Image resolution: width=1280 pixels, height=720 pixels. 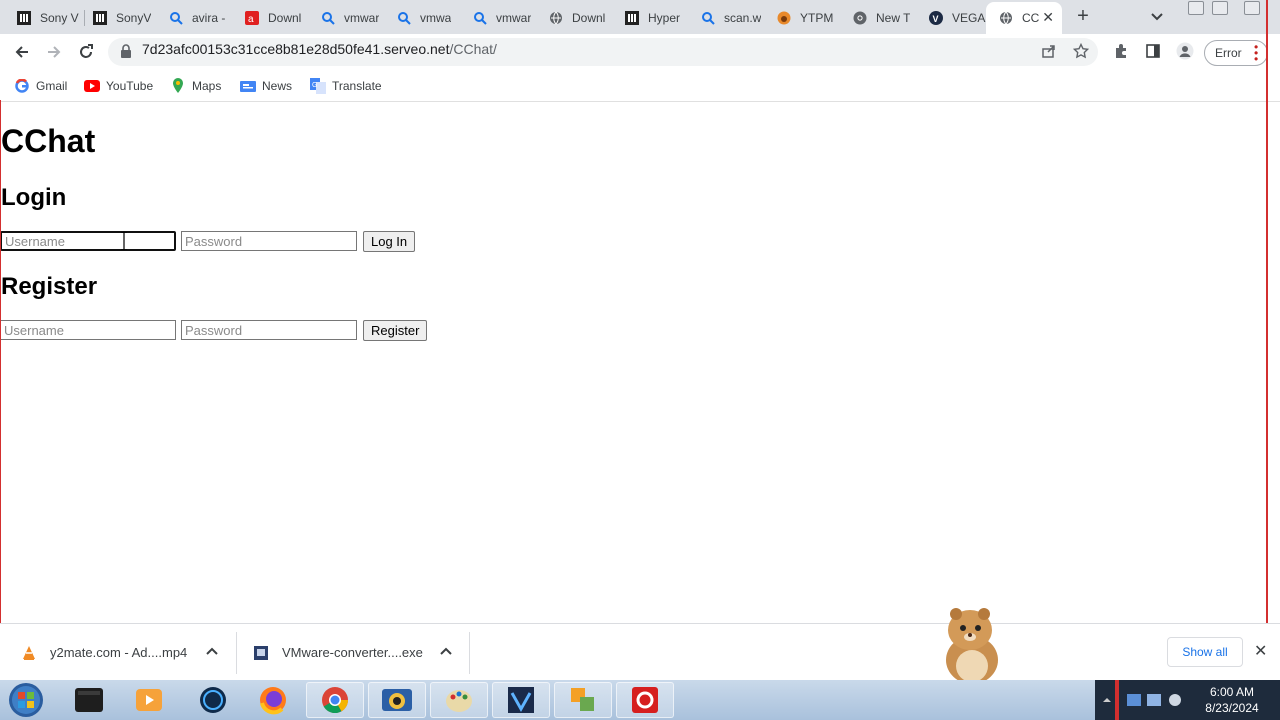 I want to click on tab-2: avira -, so click(x=194, y=18).